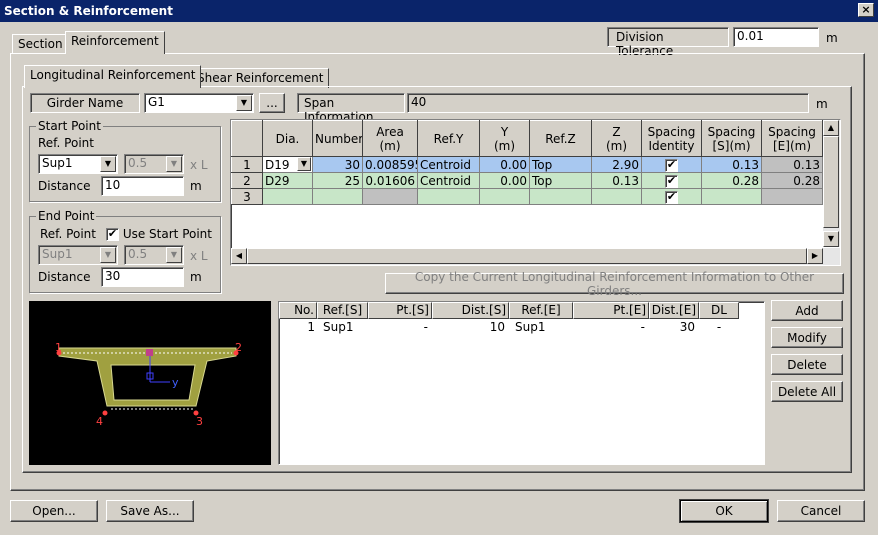  I want to click on tab-reinforcement: Reinforcement, so click(115, 42).